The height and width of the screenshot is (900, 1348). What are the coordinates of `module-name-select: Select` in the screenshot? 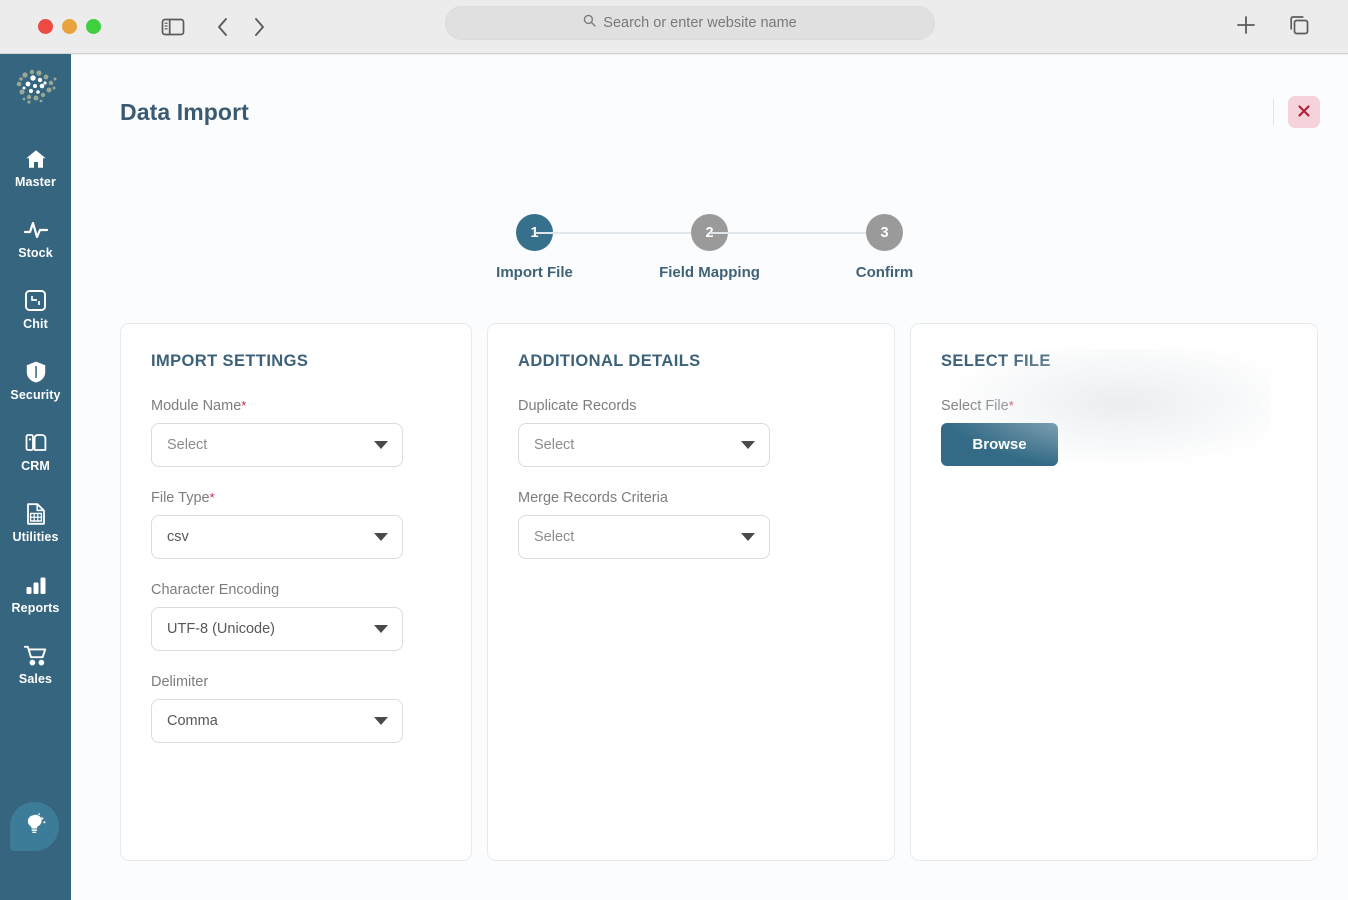 It's located at (277, 445).